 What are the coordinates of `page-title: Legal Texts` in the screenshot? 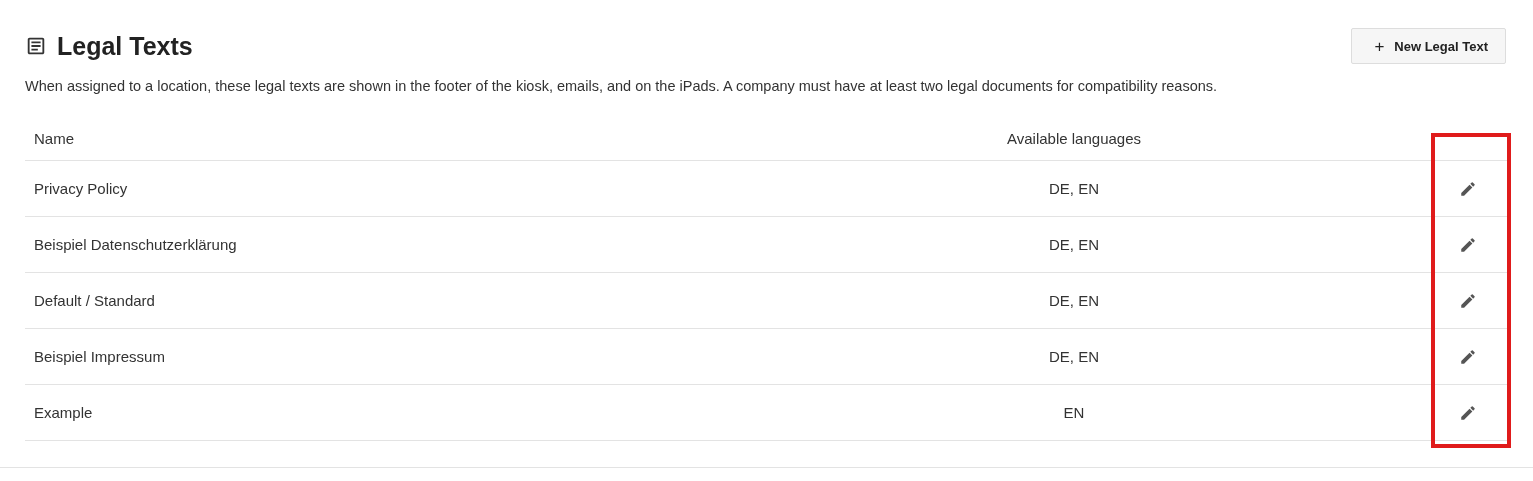 It's located at (125, 46).